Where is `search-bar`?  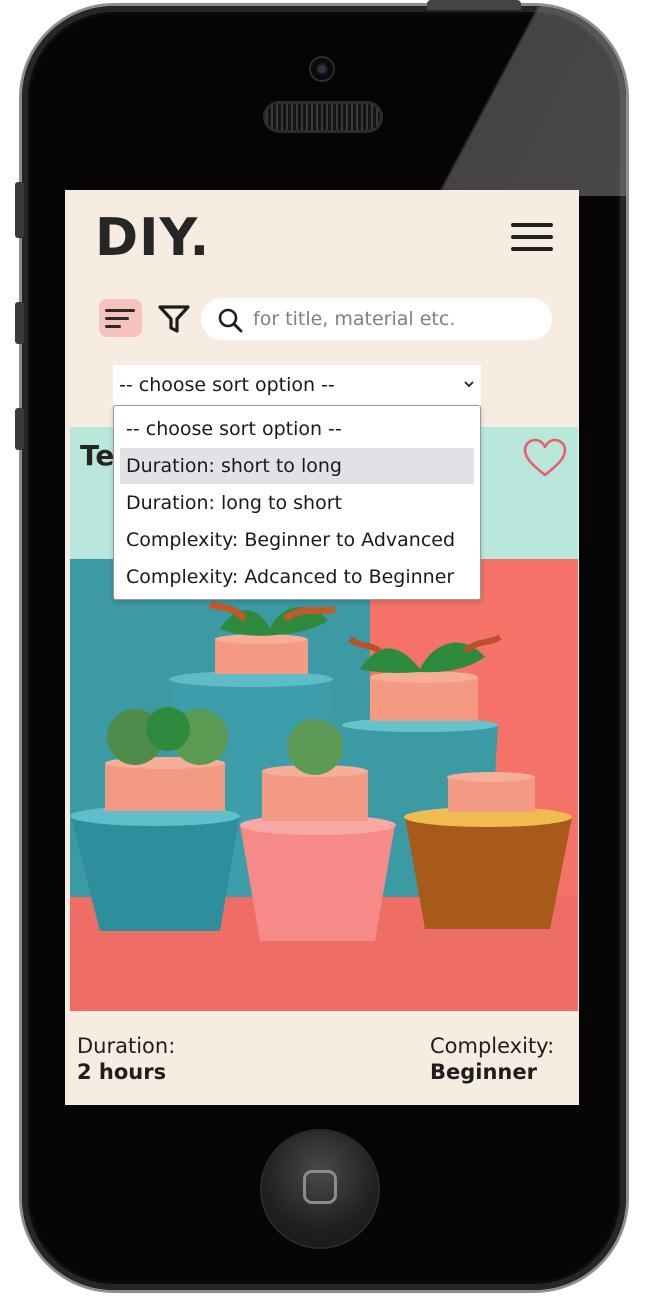 search-bar is located at coordinates (376, 319).